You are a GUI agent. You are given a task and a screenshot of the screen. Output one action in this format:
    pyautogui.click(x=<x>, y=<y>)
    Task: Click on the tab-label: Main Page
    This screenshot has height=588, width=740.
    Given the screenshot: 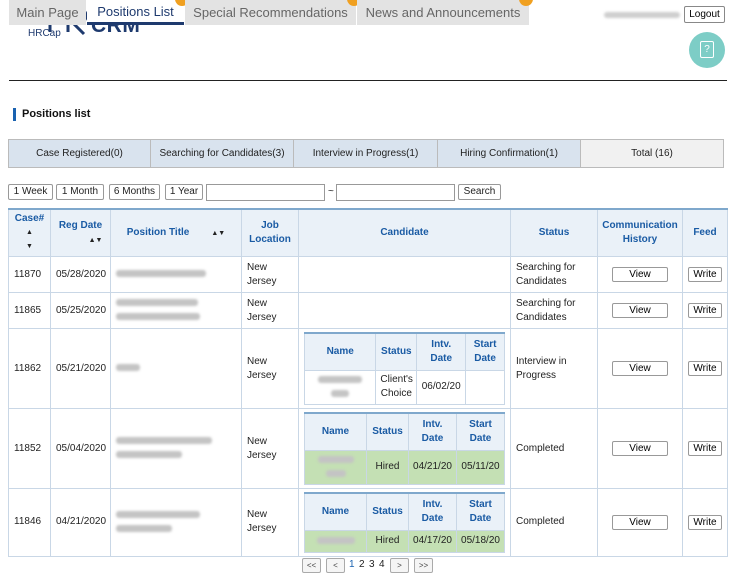 What is the action you would take?
    pyautogui.click(x=47, y=12)
    